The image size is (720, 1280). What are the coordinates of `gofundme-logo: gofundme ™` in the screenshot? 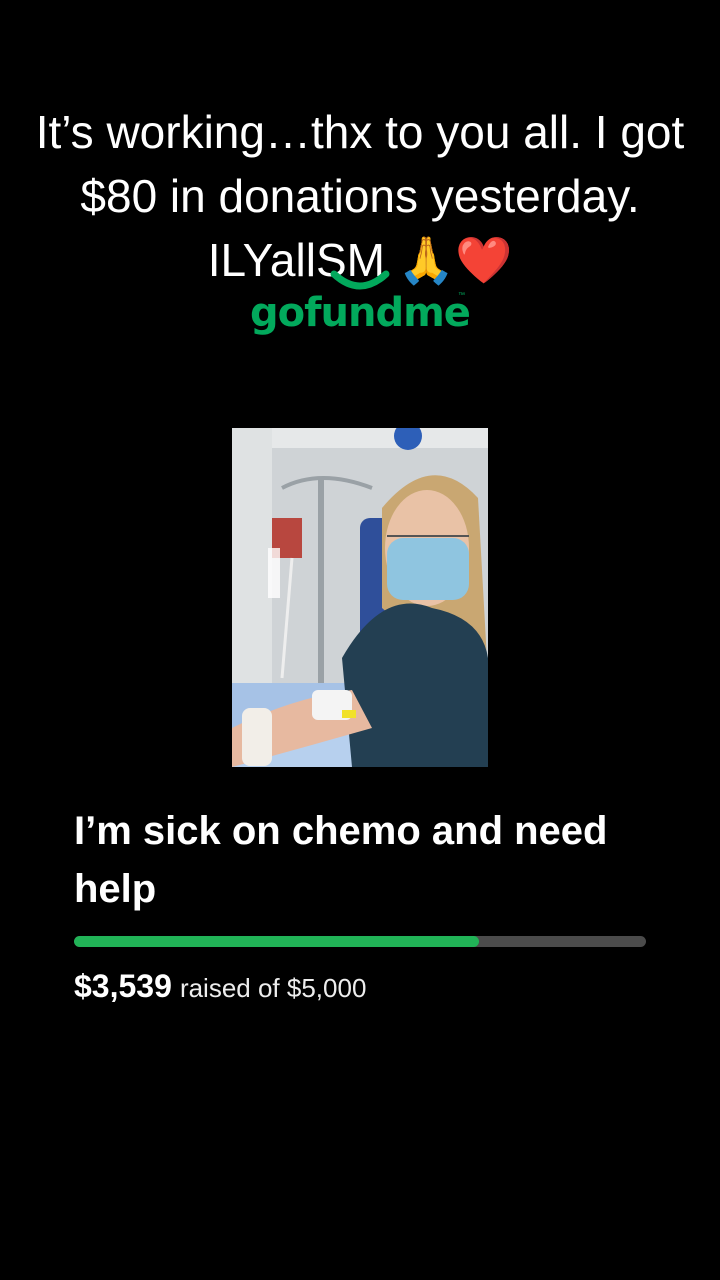 It's located at (360, 307).